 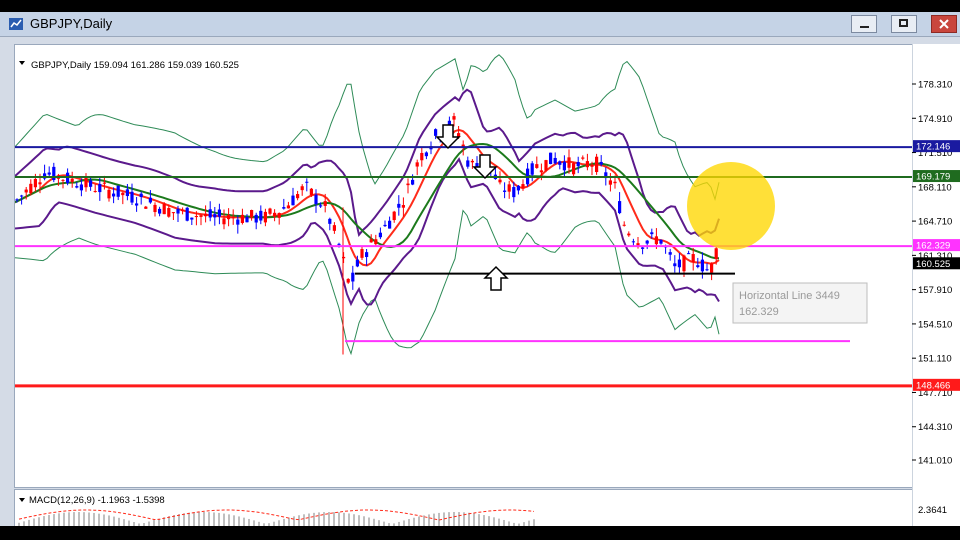 What do you see at coordinates (864, 27) in the screenshot?
I see `minimize-icon` at bounding box center [864, 27].